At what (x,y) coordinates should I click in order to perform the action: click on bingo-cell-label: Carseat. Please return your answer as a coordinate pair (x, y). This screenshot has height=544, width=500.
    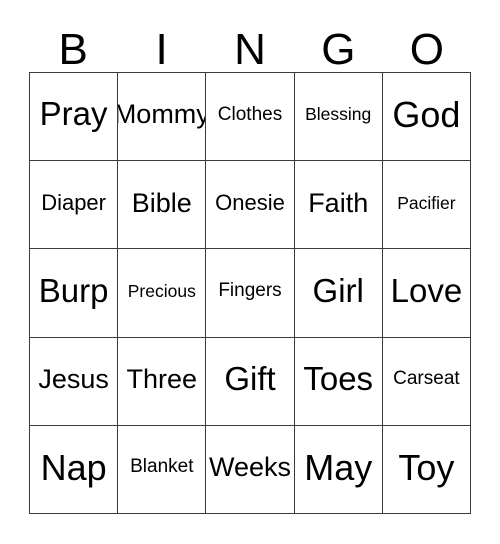
    Looking at the image, I should click on (426, 379).